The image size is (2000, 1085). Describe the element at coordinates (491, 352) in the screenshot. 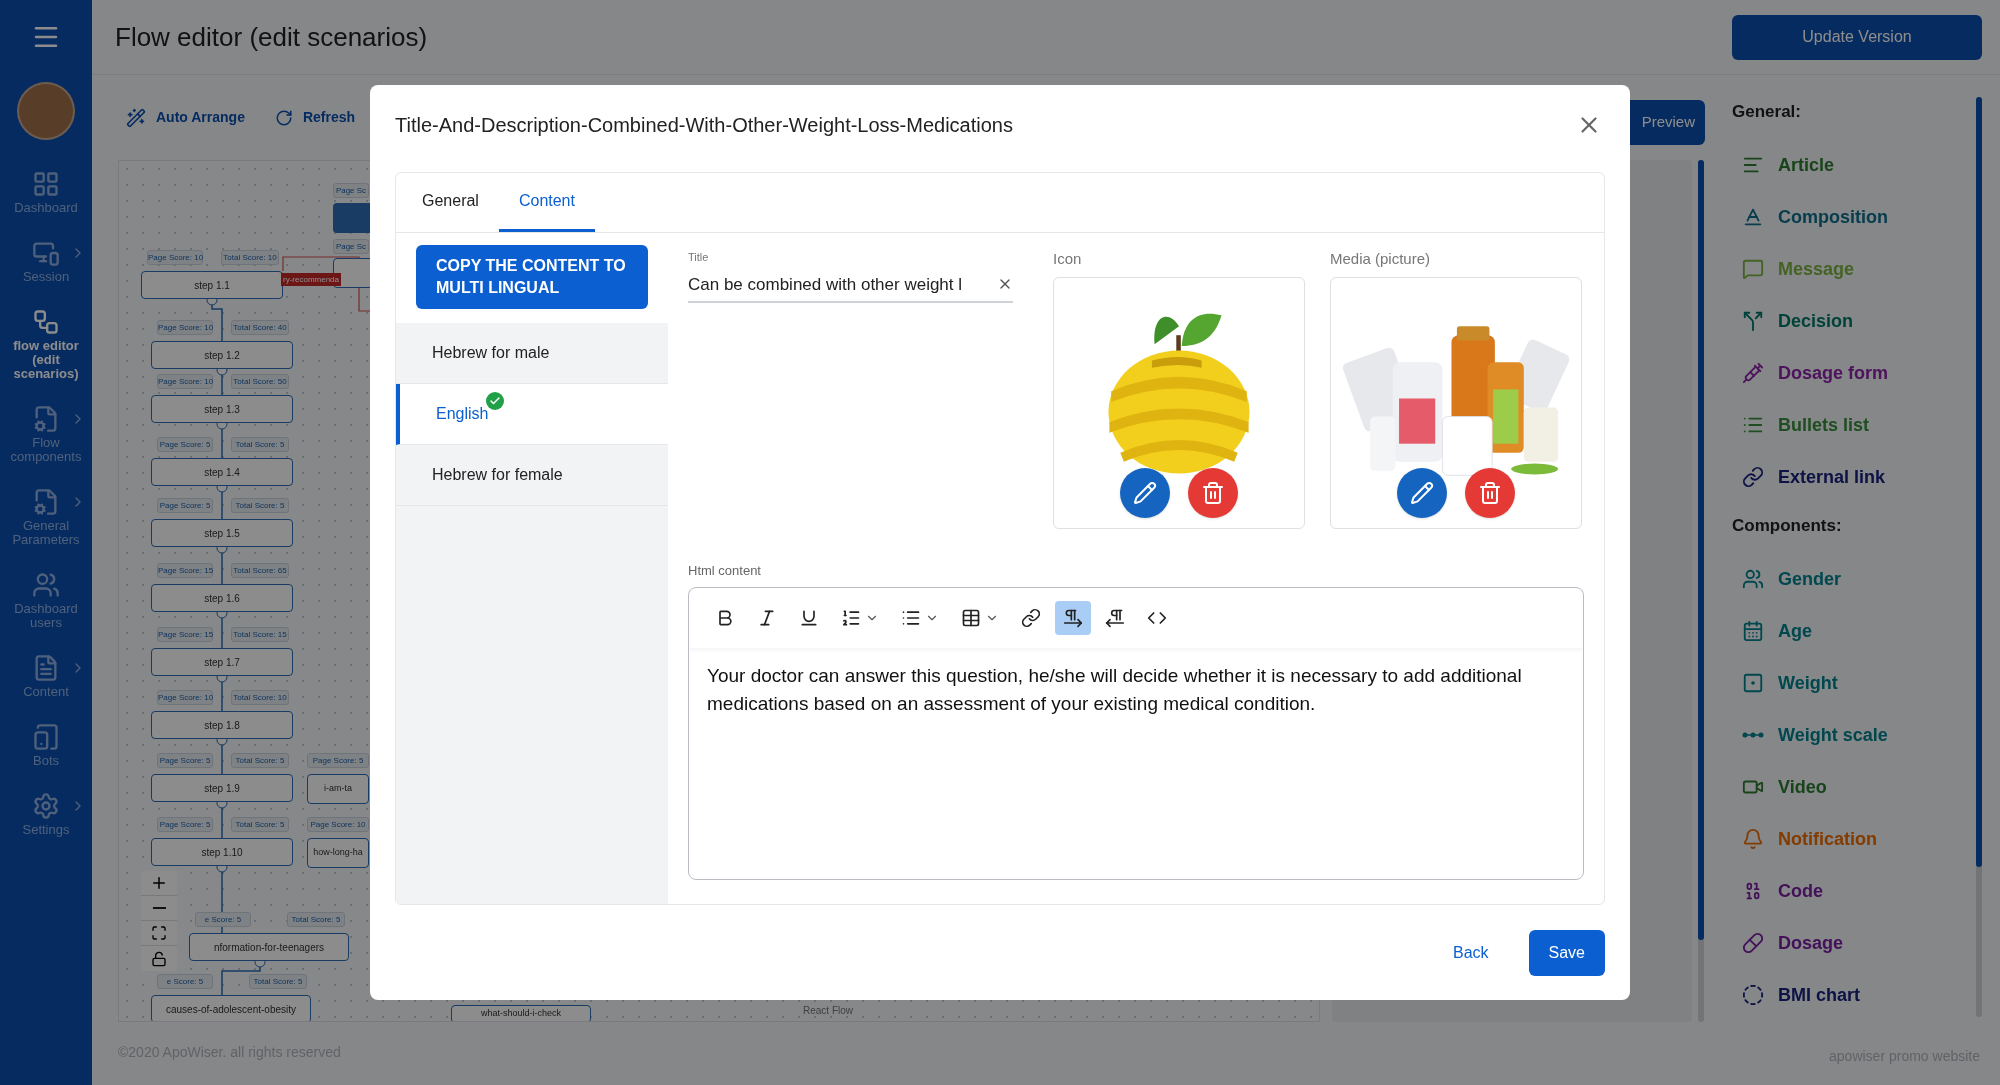

I see `language-label: Hebrew for male` at that location.